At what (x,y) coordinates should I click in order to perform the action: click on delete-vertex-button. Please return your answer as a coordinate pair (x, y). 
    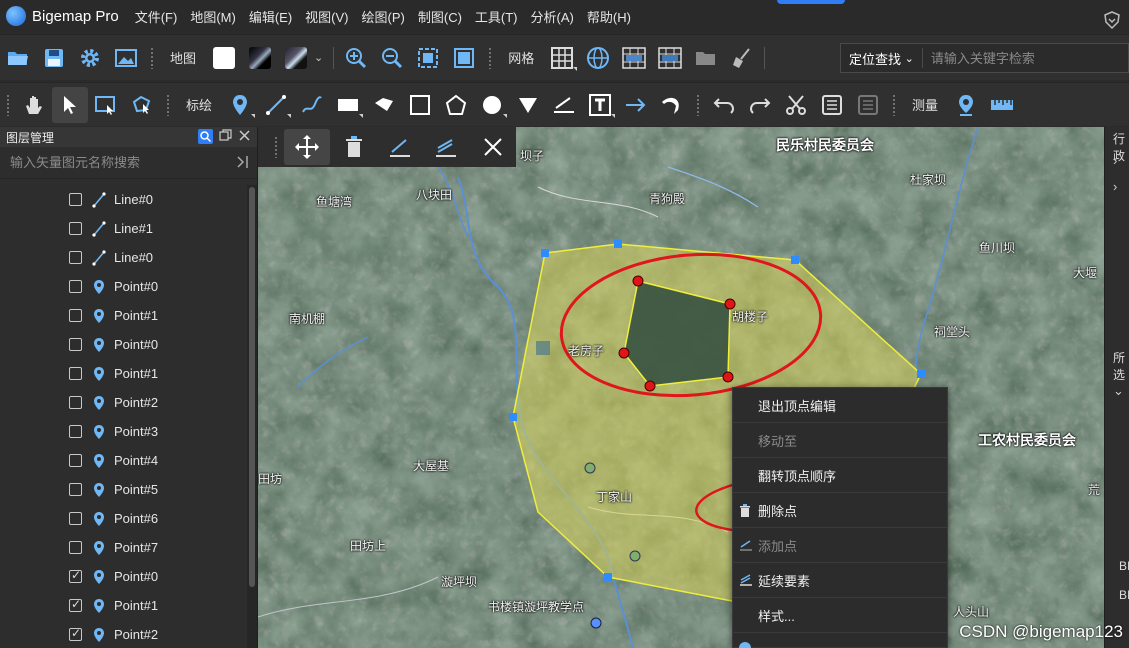
    Looking at the image, I should click on (353, 147).